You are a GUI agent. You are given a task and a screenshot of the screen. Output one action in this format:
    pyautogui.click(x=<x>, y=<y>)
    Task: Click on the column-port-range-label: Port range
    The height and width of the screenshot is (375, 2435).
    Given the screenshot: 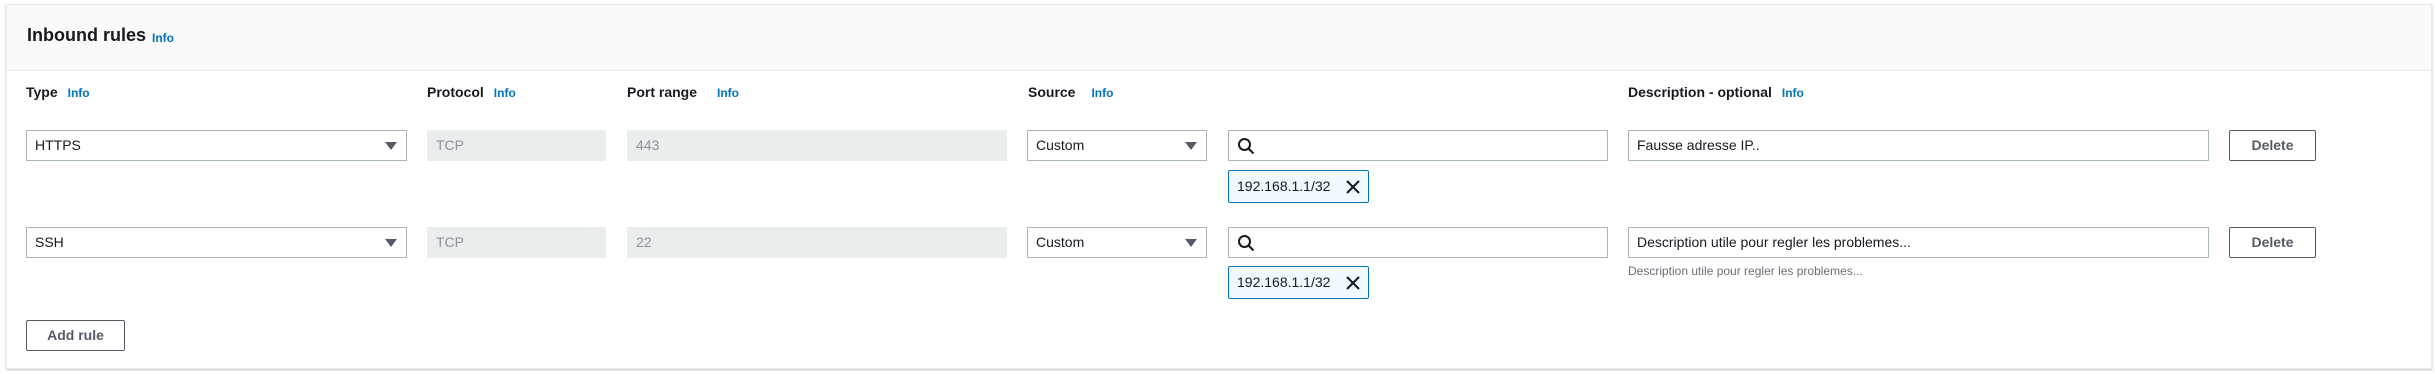 What is the action you would take?
    pyautogui.click(x=662, y=92)
    